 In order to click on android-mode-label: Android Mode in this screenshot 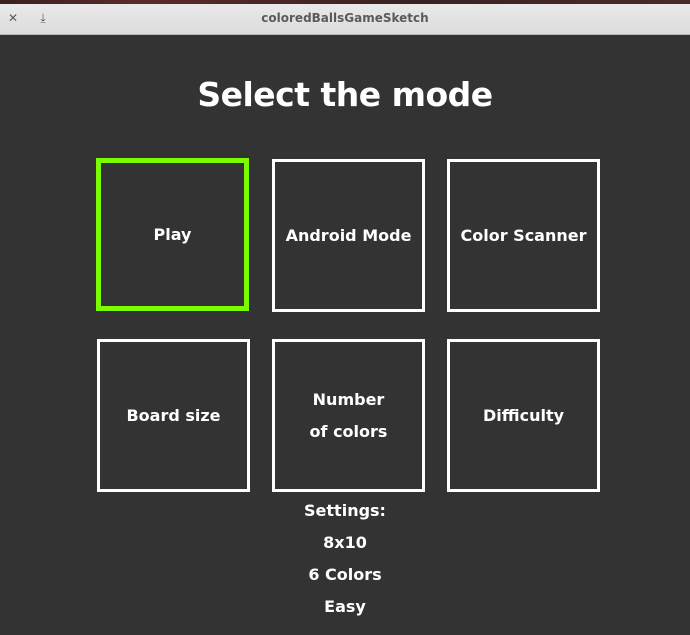, I will do `click(348, 235)`.